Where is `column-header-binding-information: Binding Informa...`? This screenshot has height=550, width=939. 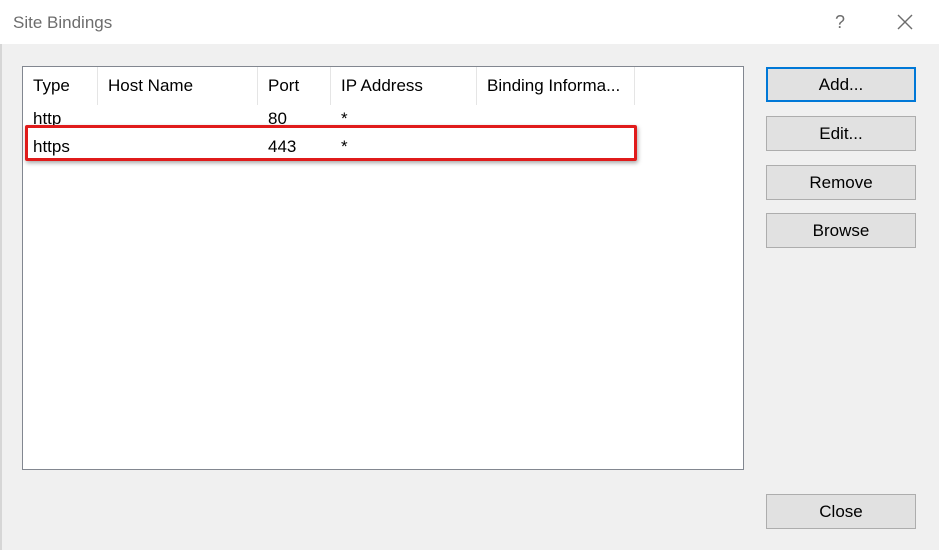
column-header-binding-information: Binding Informa... is located at coordinates (556, 86).